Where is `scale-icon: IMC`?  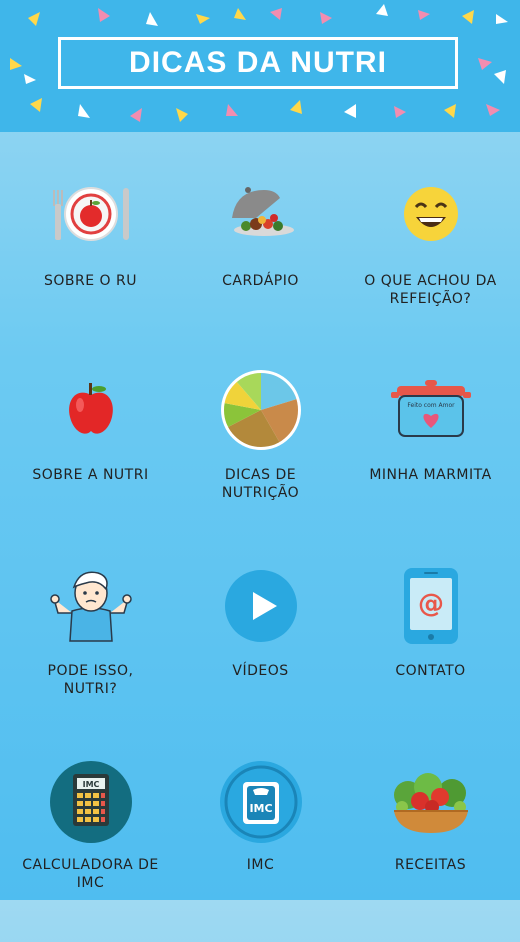 scale-icon: IMC is located at coordinates (261, 802).